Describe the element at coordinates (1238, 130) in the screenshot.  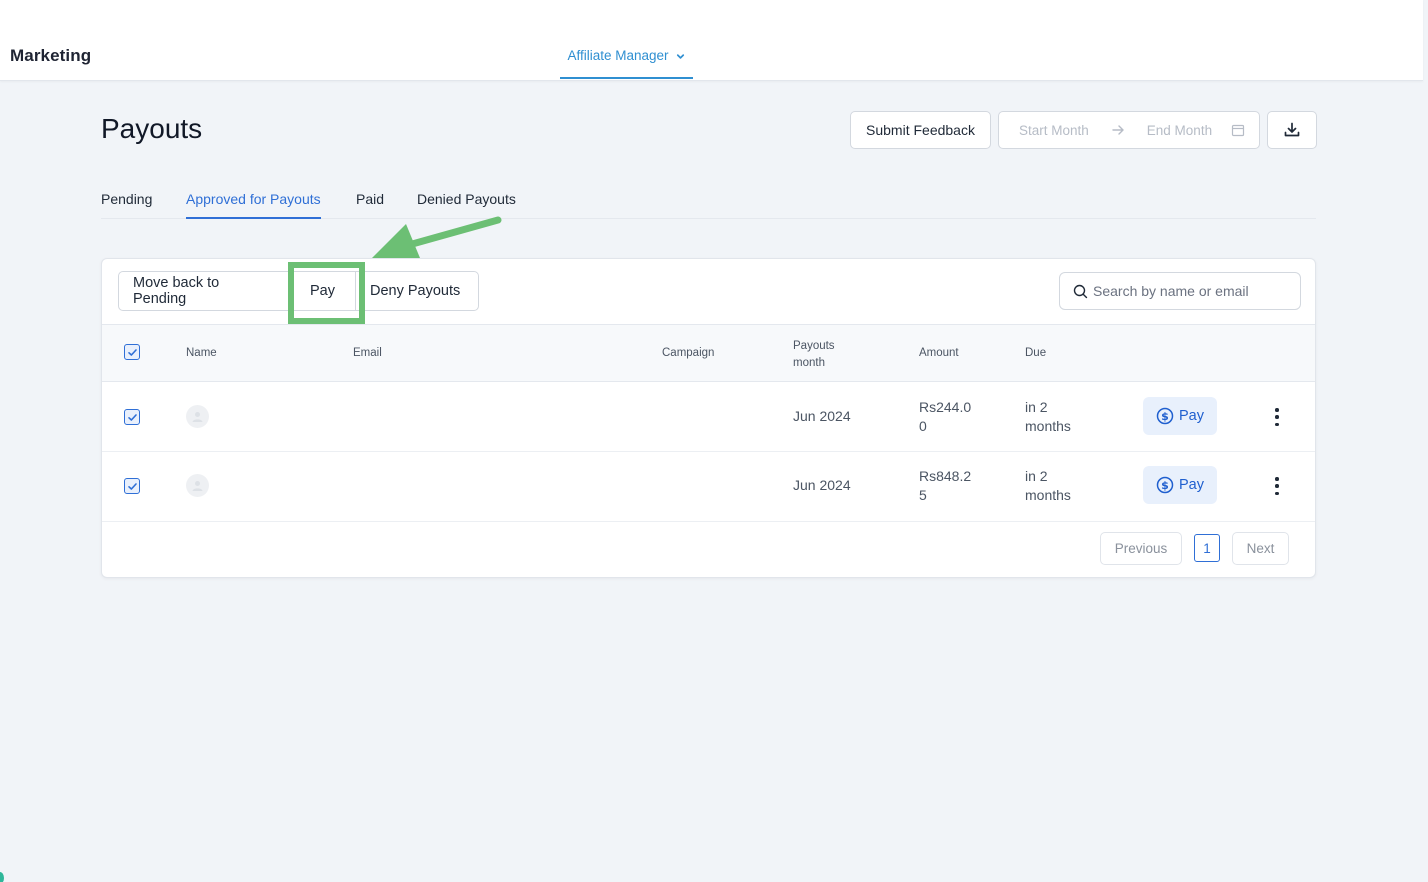
I see `calendar-icon` at that location.